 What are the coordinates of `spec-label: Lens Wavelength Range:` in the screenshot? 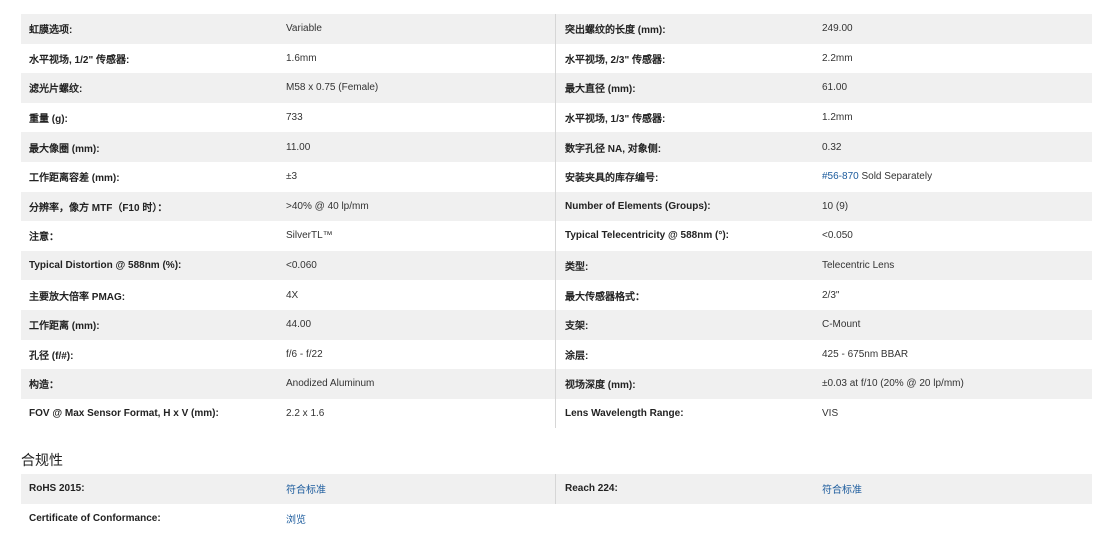 It's located at (624, 414).